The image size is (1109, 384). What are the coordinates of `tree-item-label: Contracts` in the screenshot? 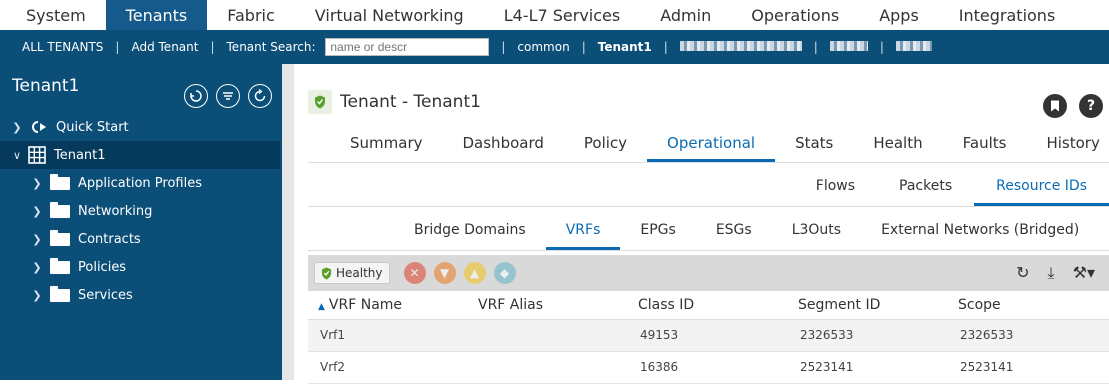 It's located at (109, 239).